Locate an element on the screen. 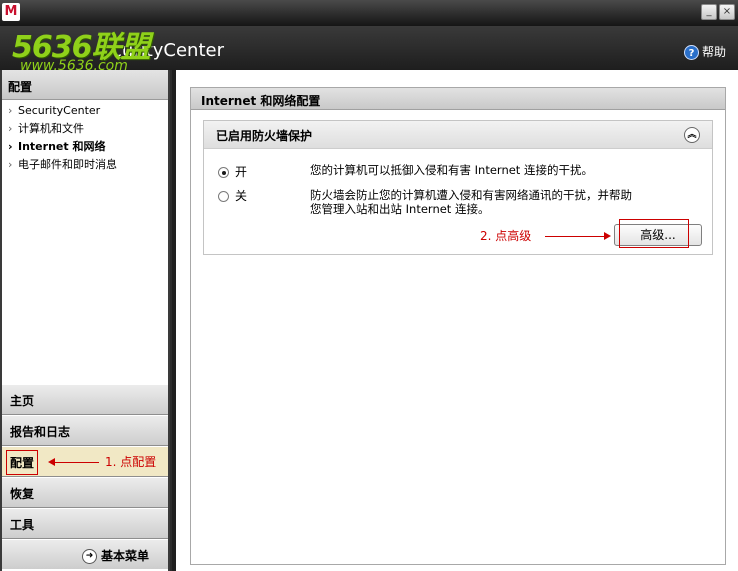 The width and height of the screenshot is (738, 571). basic-menu-button: ➜ 基本菜单 is located at coordinates (85, 554).